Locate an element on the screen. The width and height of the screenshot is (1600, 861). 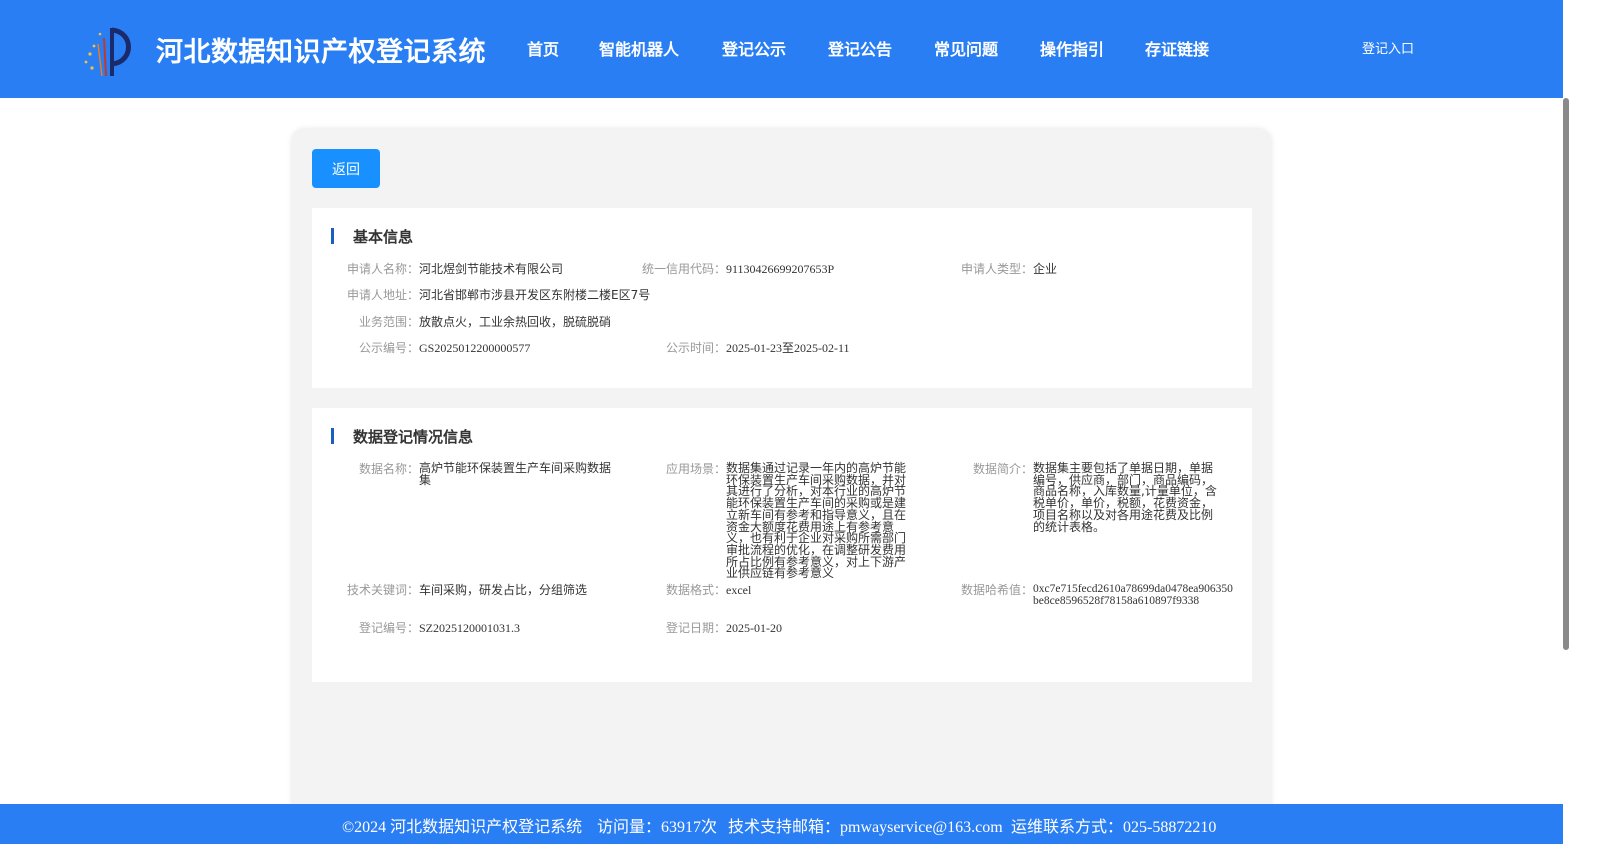
footer-support-email: 技术支持邮箱：pmwayservice@163.com is located at coordinates (865, 827).